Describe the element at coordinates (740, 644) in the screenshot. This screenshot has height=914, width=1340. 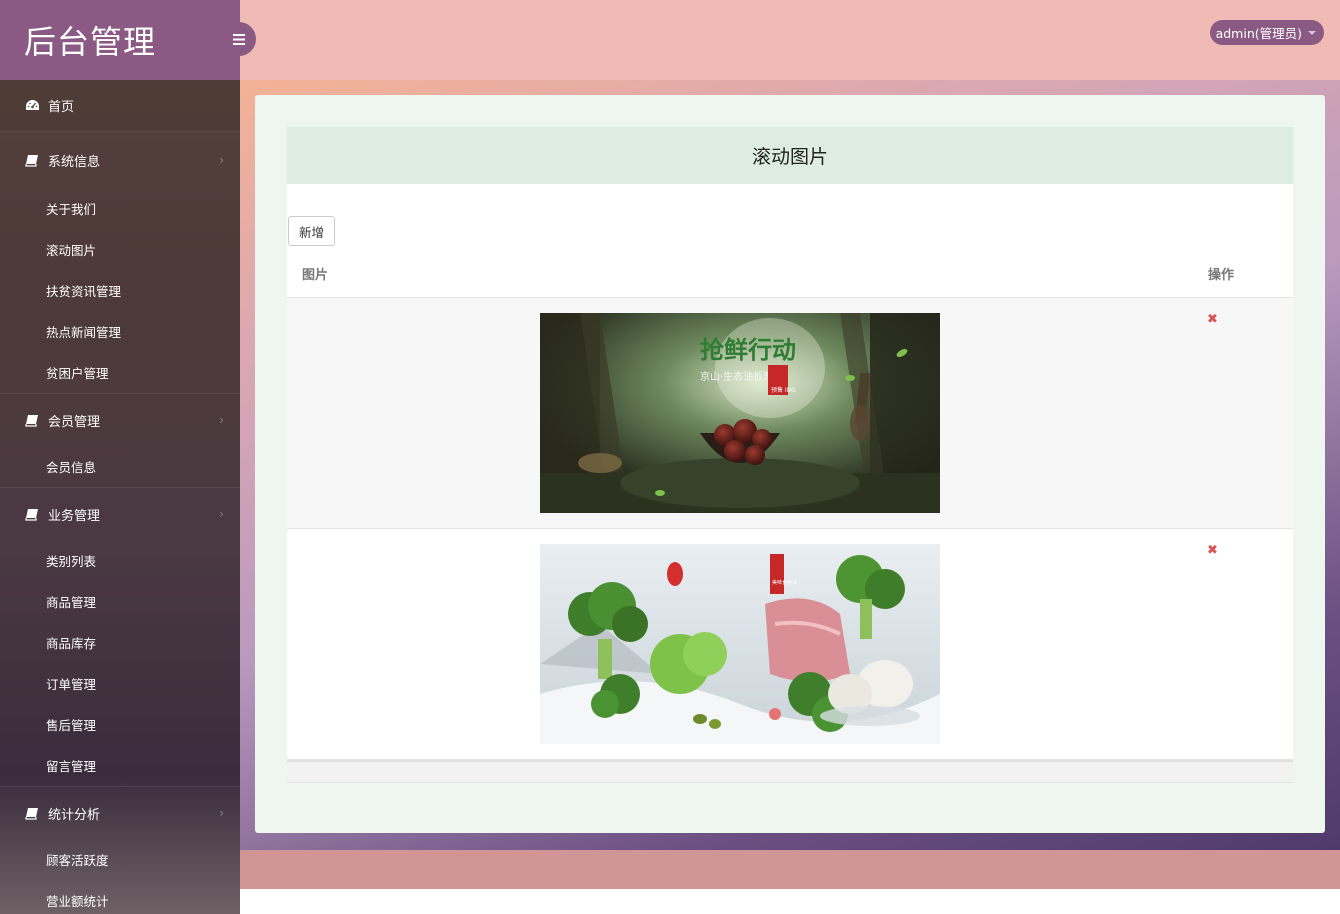
I see `carousel-image: 美味食用油` at that location.